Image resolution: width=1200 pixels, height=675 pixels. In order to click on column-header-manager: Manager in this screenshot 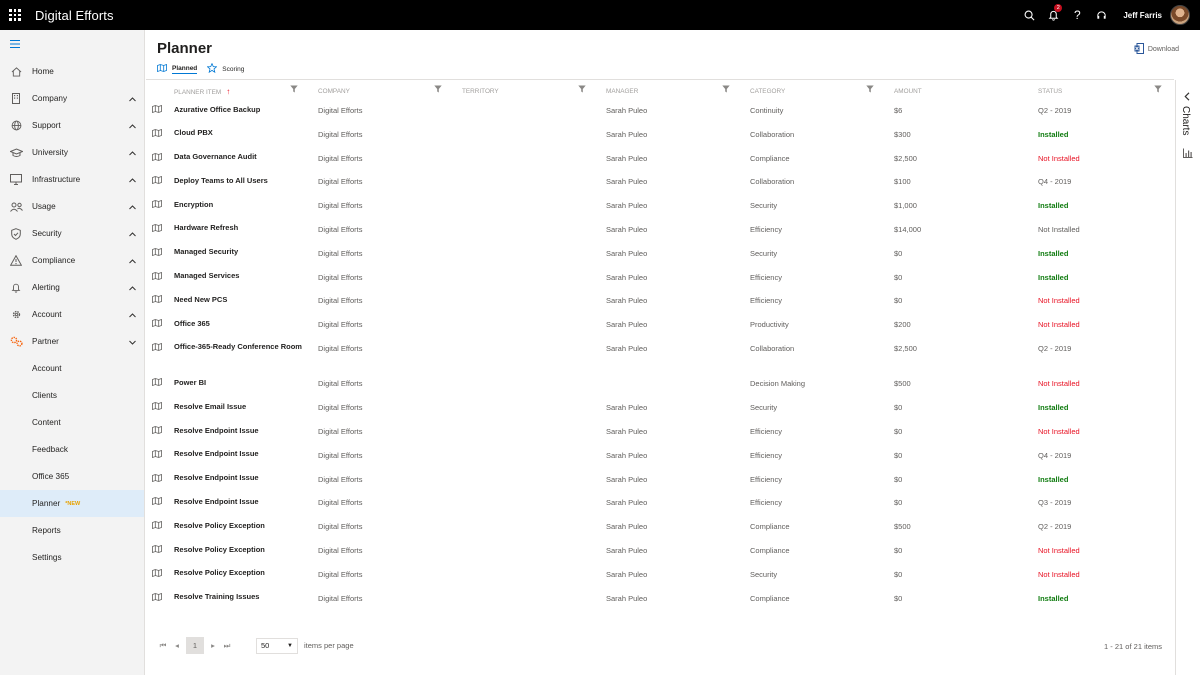, I will do `click(678, 91)`.